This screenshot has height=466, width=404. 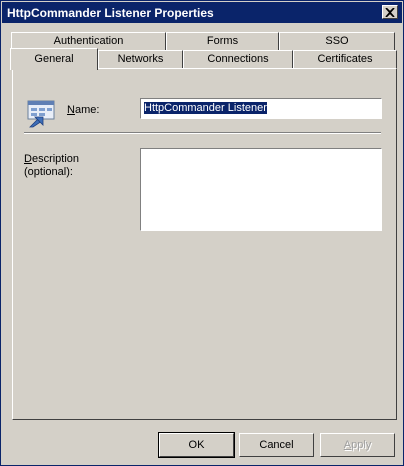 I want to click on separator, so click(x=202, y=133).